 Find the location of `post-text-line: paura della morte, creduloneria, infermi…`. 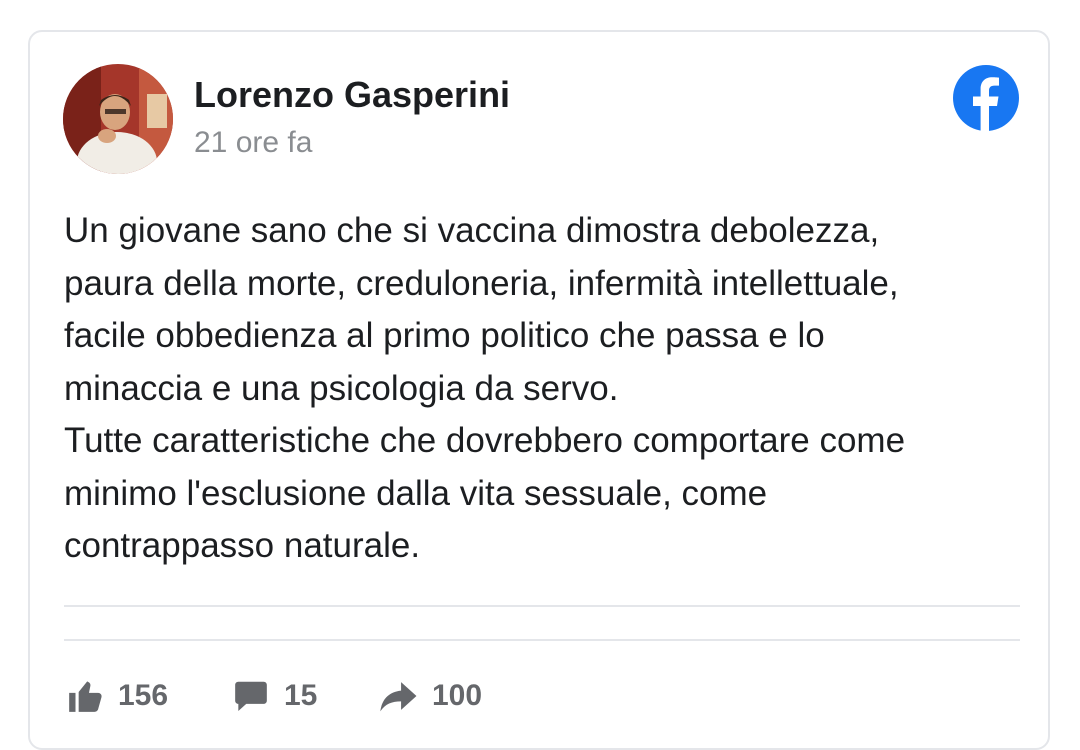

post-text-line: paura della morte, creduloneria, infermi… is located at coordinates (481, 283).